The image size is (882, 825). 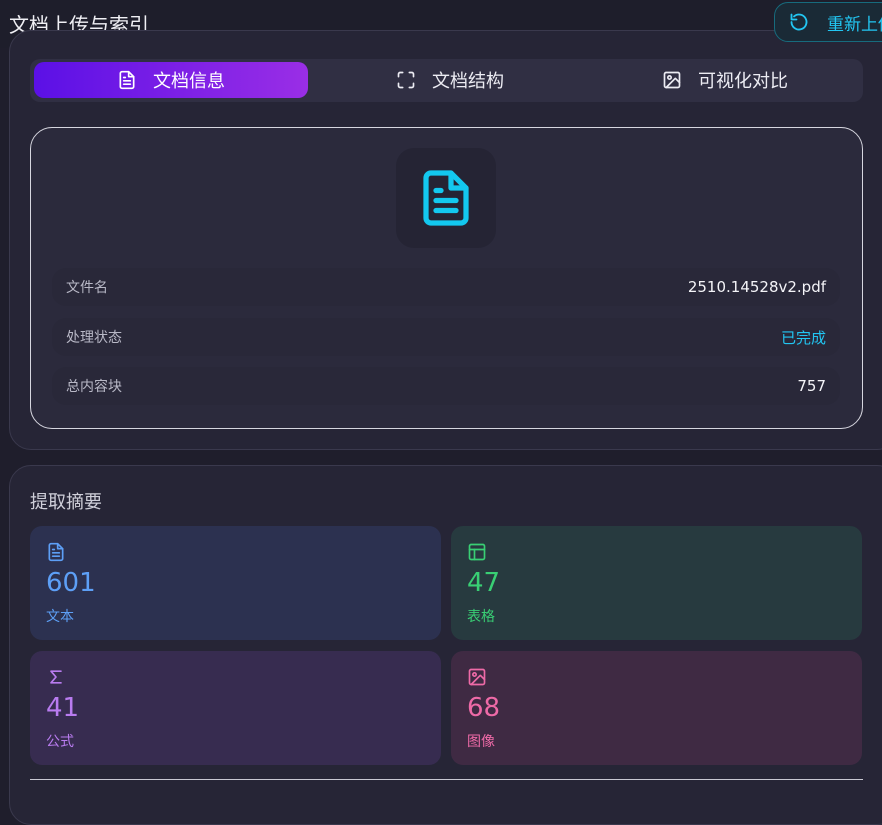 I want to click on stat-card-table: 47 表格, so click(x=656, y=583).